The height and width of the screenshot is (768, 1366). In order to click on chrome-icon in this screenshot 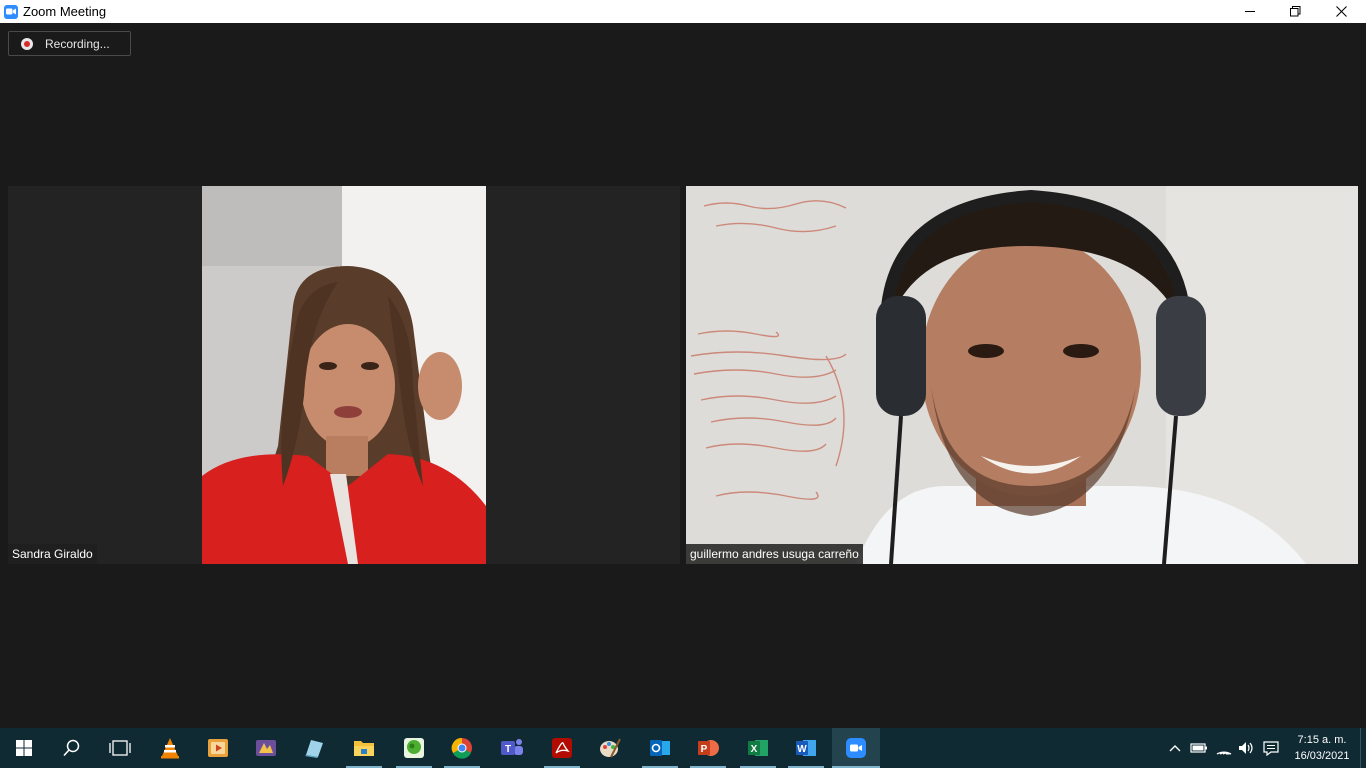, I will do `click(461, 748)`.